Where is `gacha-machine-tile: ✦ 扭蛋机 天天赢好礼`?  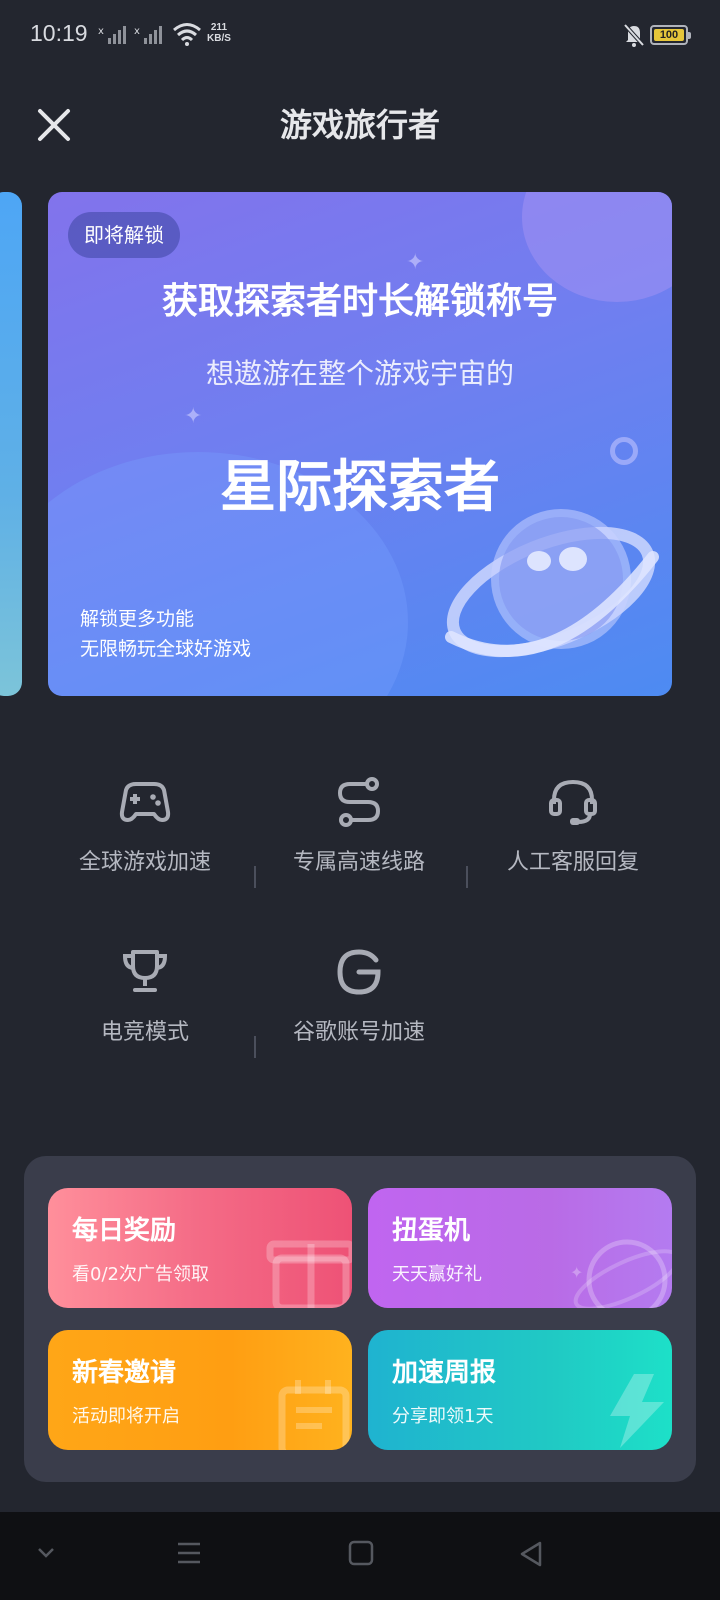
gacha-machine-tile: ✦ 扭蛋机 天天赢好礼 is located at coordinates (520, 1248).